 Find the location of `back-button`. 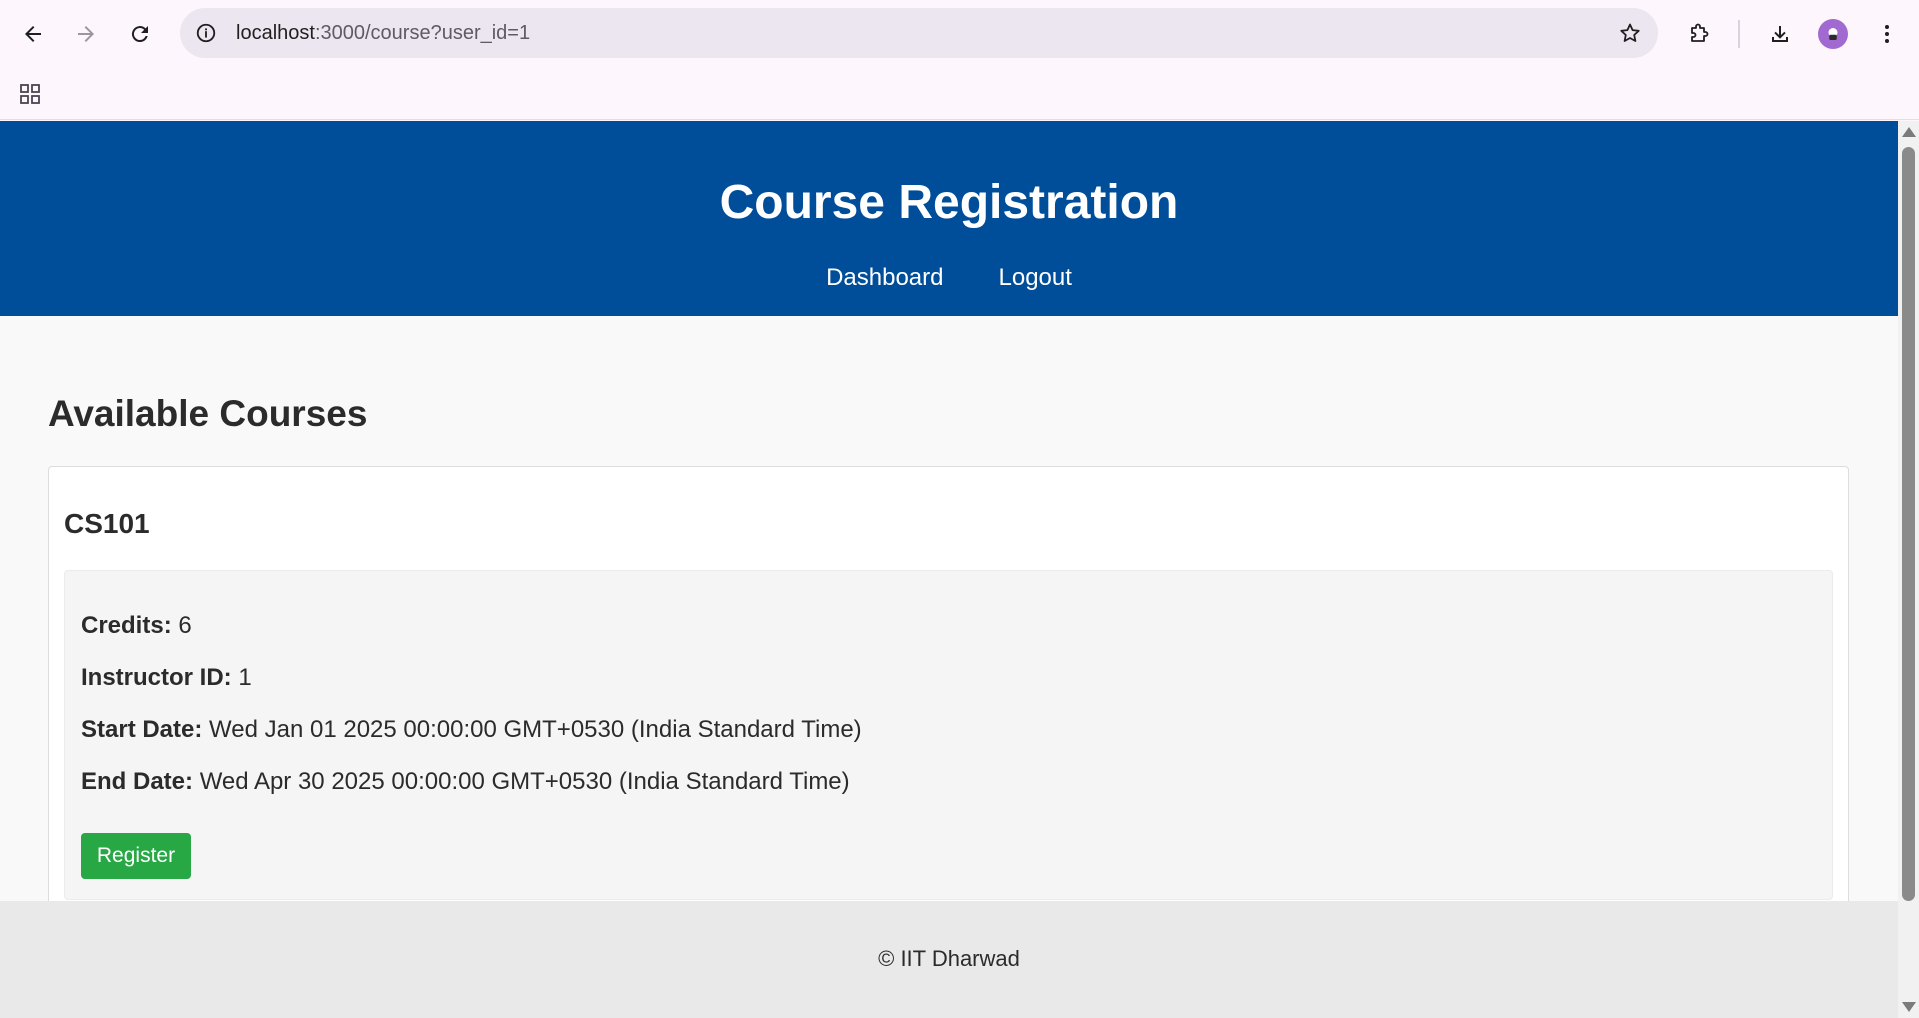

back-button is located at coordinates (33, 34).